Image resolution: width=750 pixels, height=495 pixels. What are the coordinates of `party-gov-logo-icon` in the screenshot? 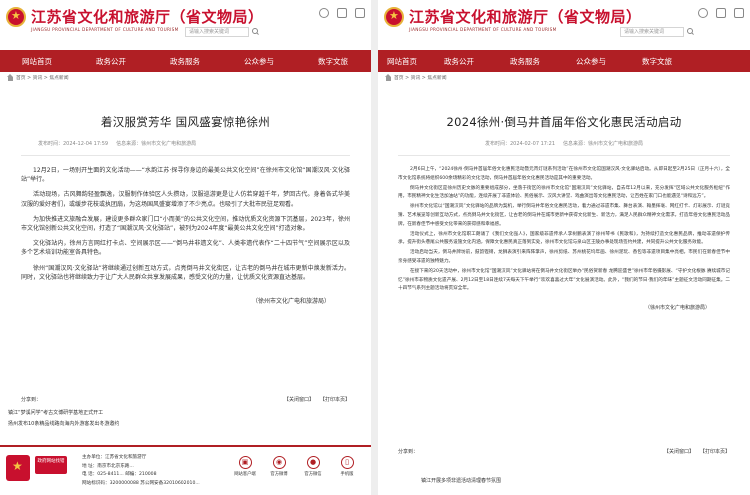 It's located at (18, 468).